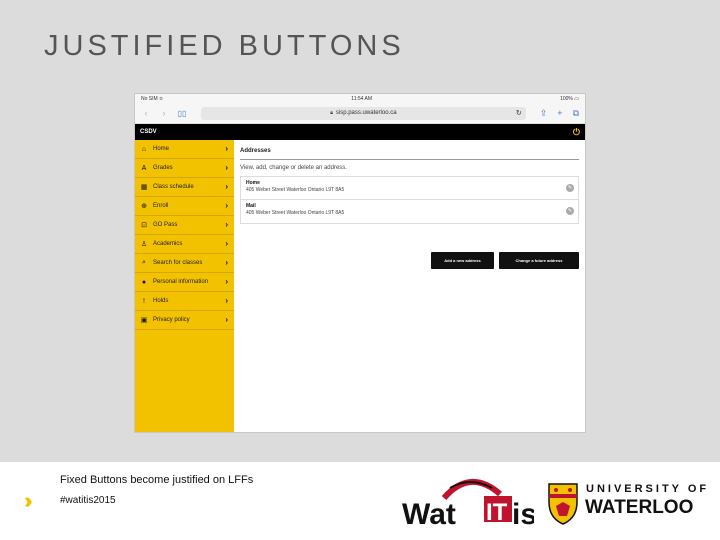 The image size is (720, 540). What do you see at coordinates (253, 183) in the screenshot?
I see `address-name: Home` at bounding box center [253, 183].